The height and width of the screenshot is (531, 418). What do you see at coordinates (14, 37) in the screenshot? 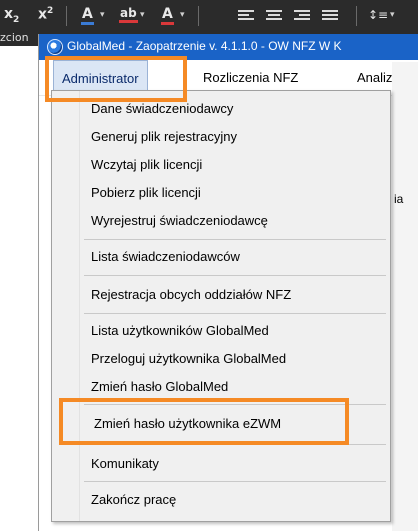
I see `toolbar-fragment-text: zcion` at bounding box center [14, 37].